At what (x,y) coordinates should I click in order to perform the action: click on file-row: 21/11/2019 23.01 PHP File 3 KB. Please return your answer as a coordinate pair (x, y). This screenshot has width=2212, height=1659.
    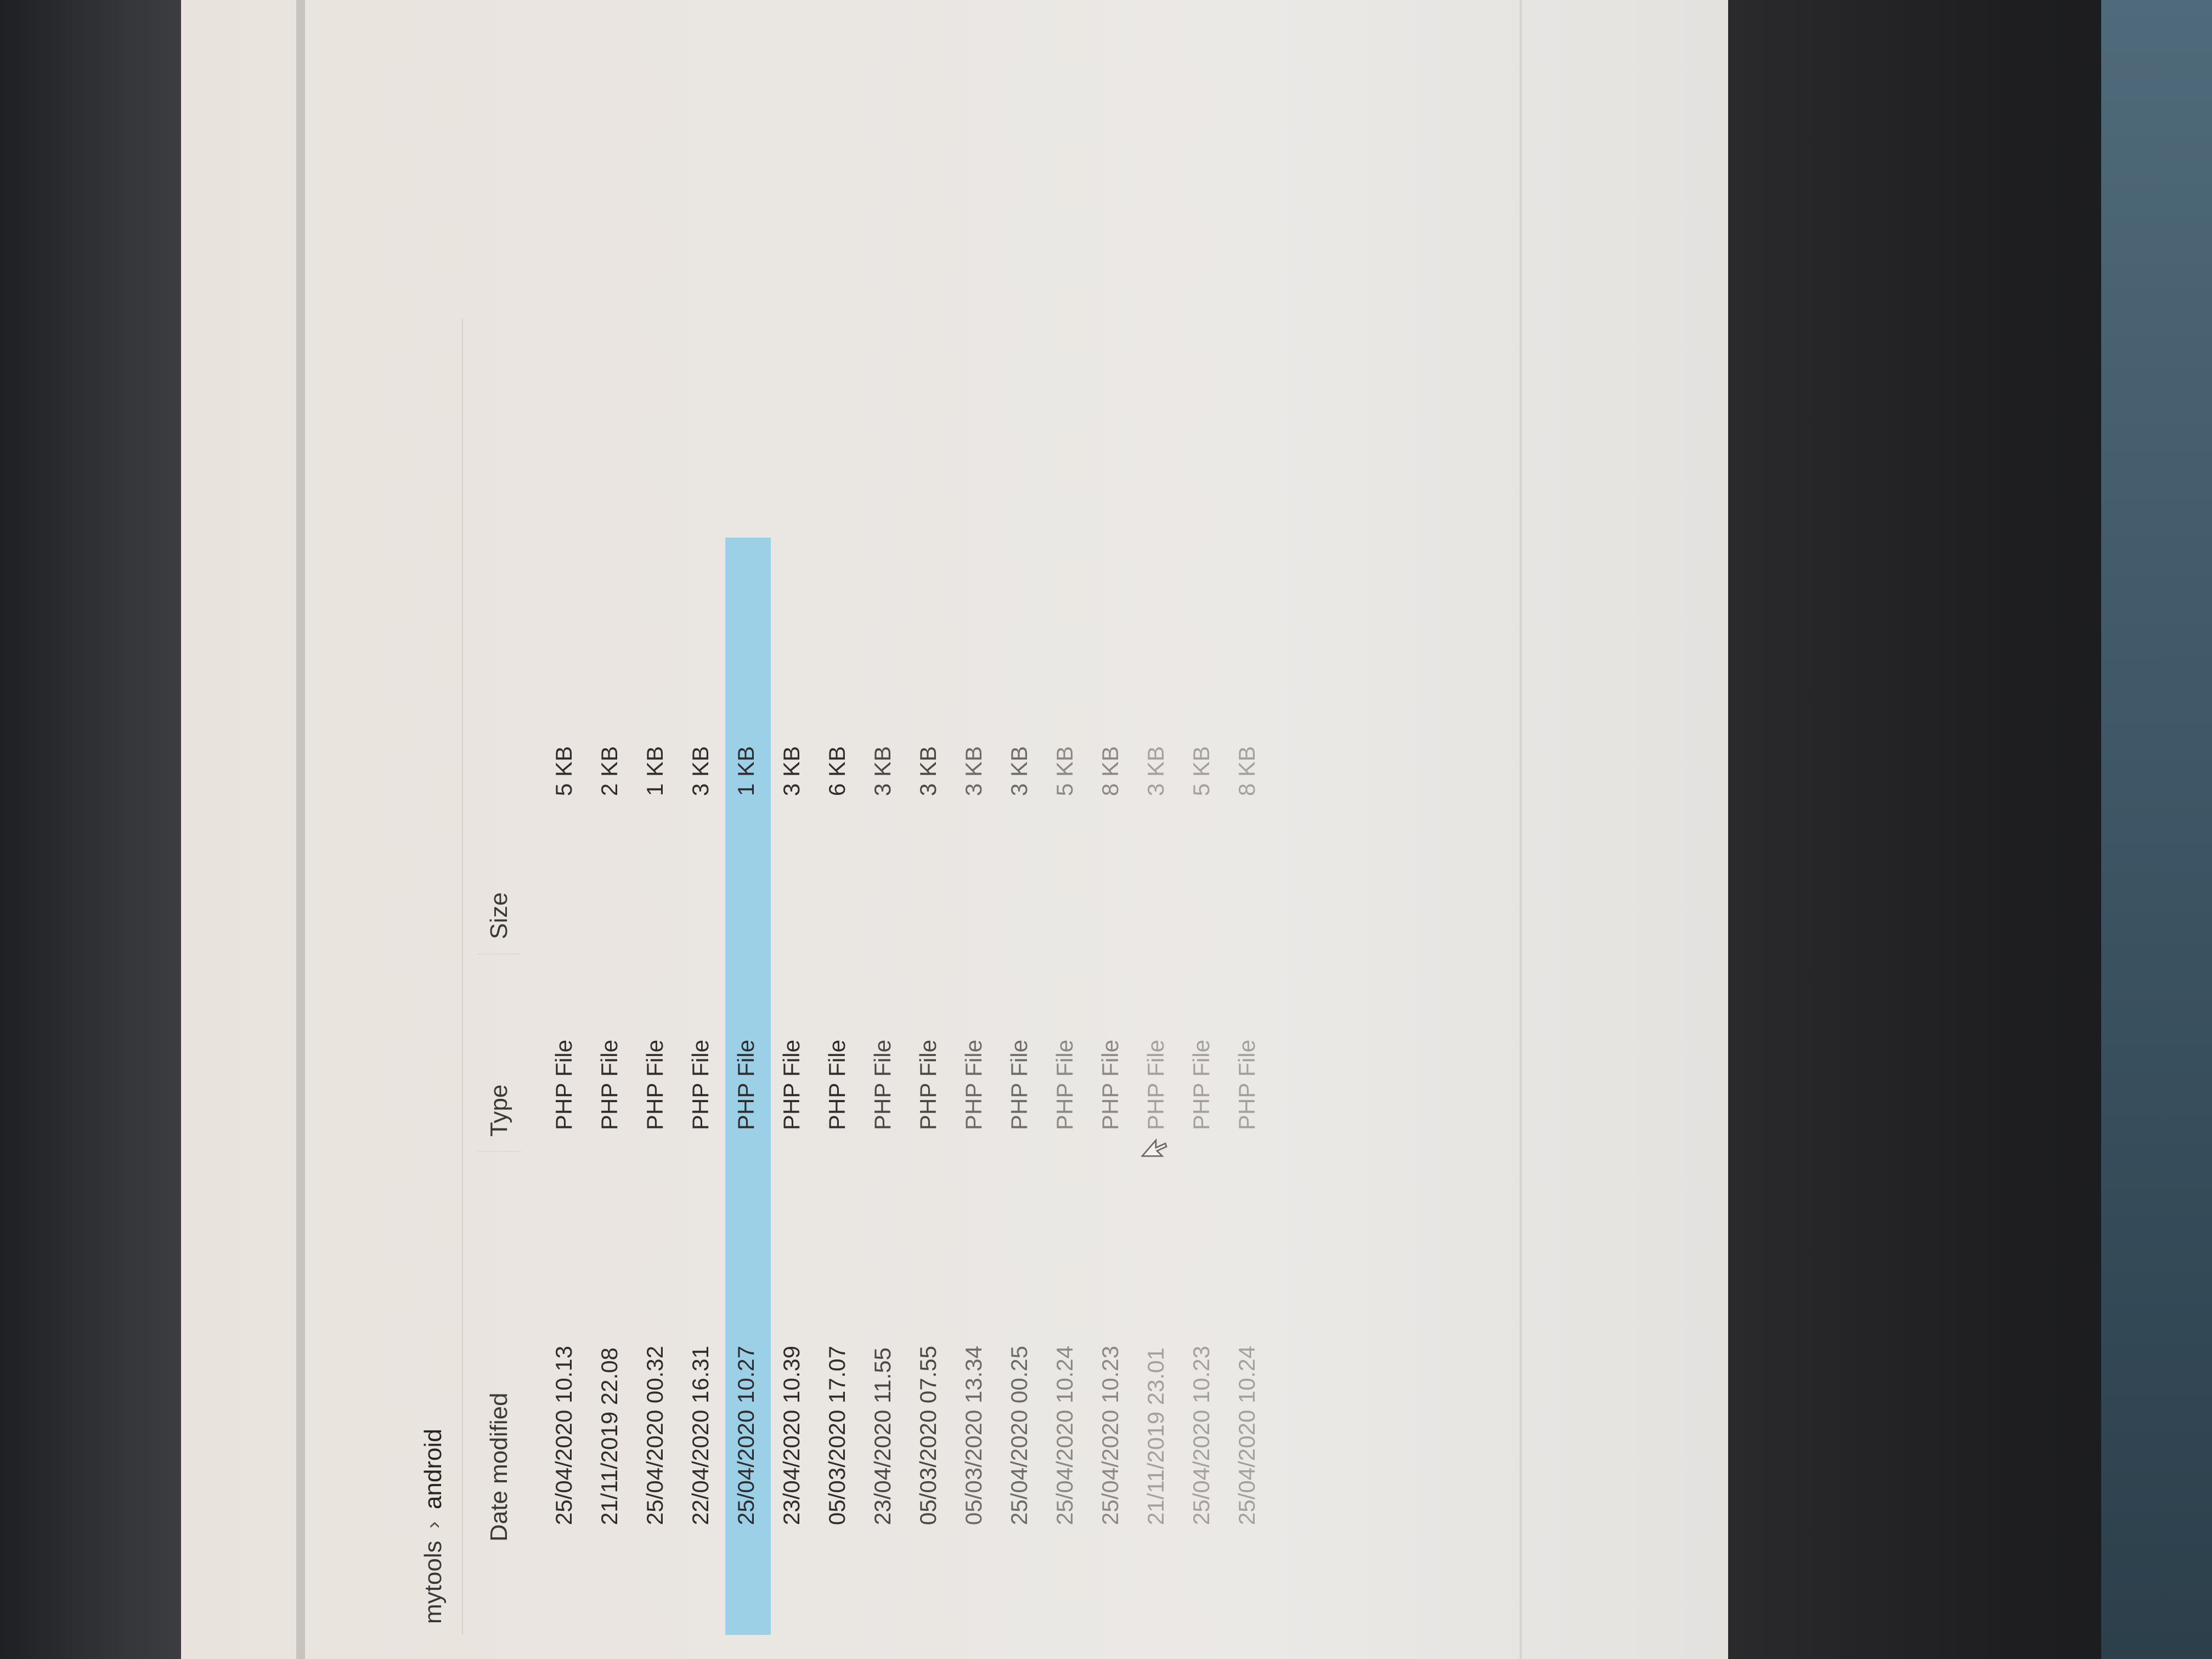
    Looking at the image, I should click on (1158, 1086).